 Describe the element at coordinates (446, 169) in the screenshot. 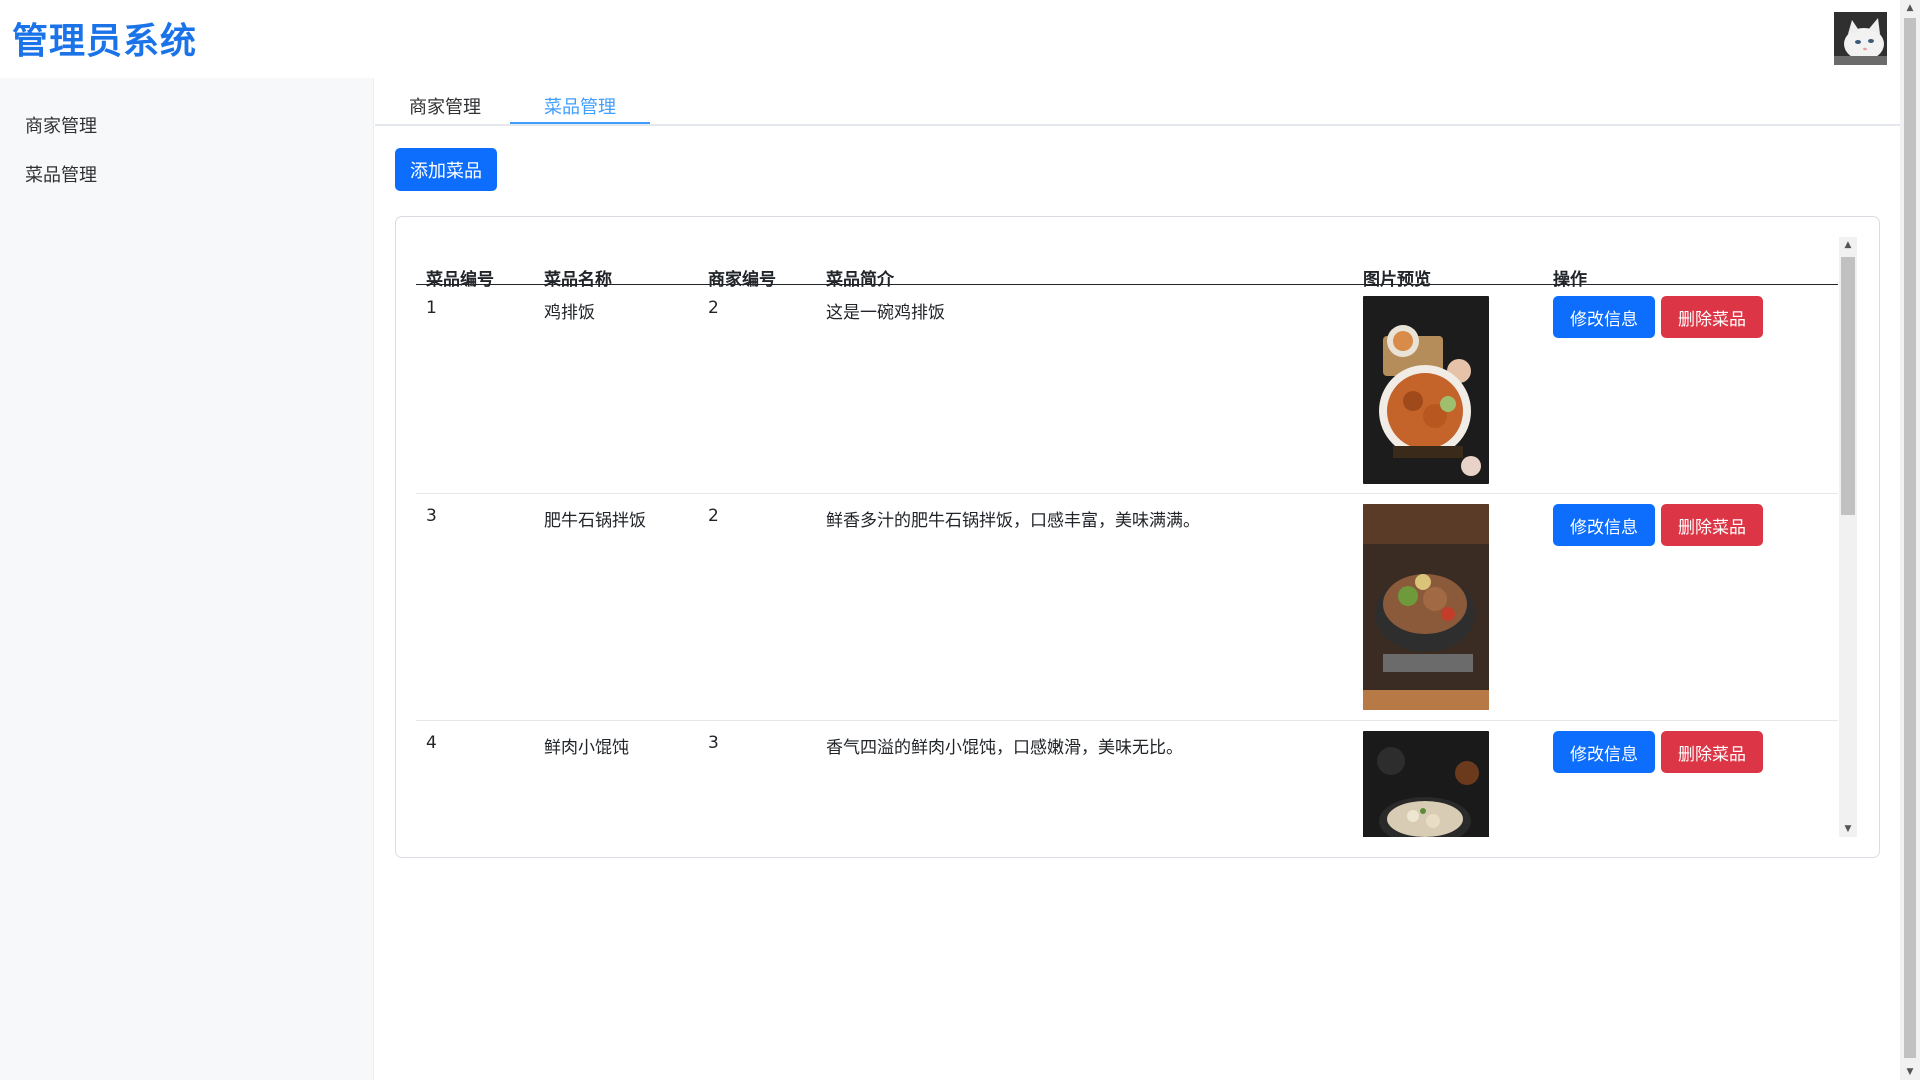

I see `add-dish-button: 添加菜品` at that location.